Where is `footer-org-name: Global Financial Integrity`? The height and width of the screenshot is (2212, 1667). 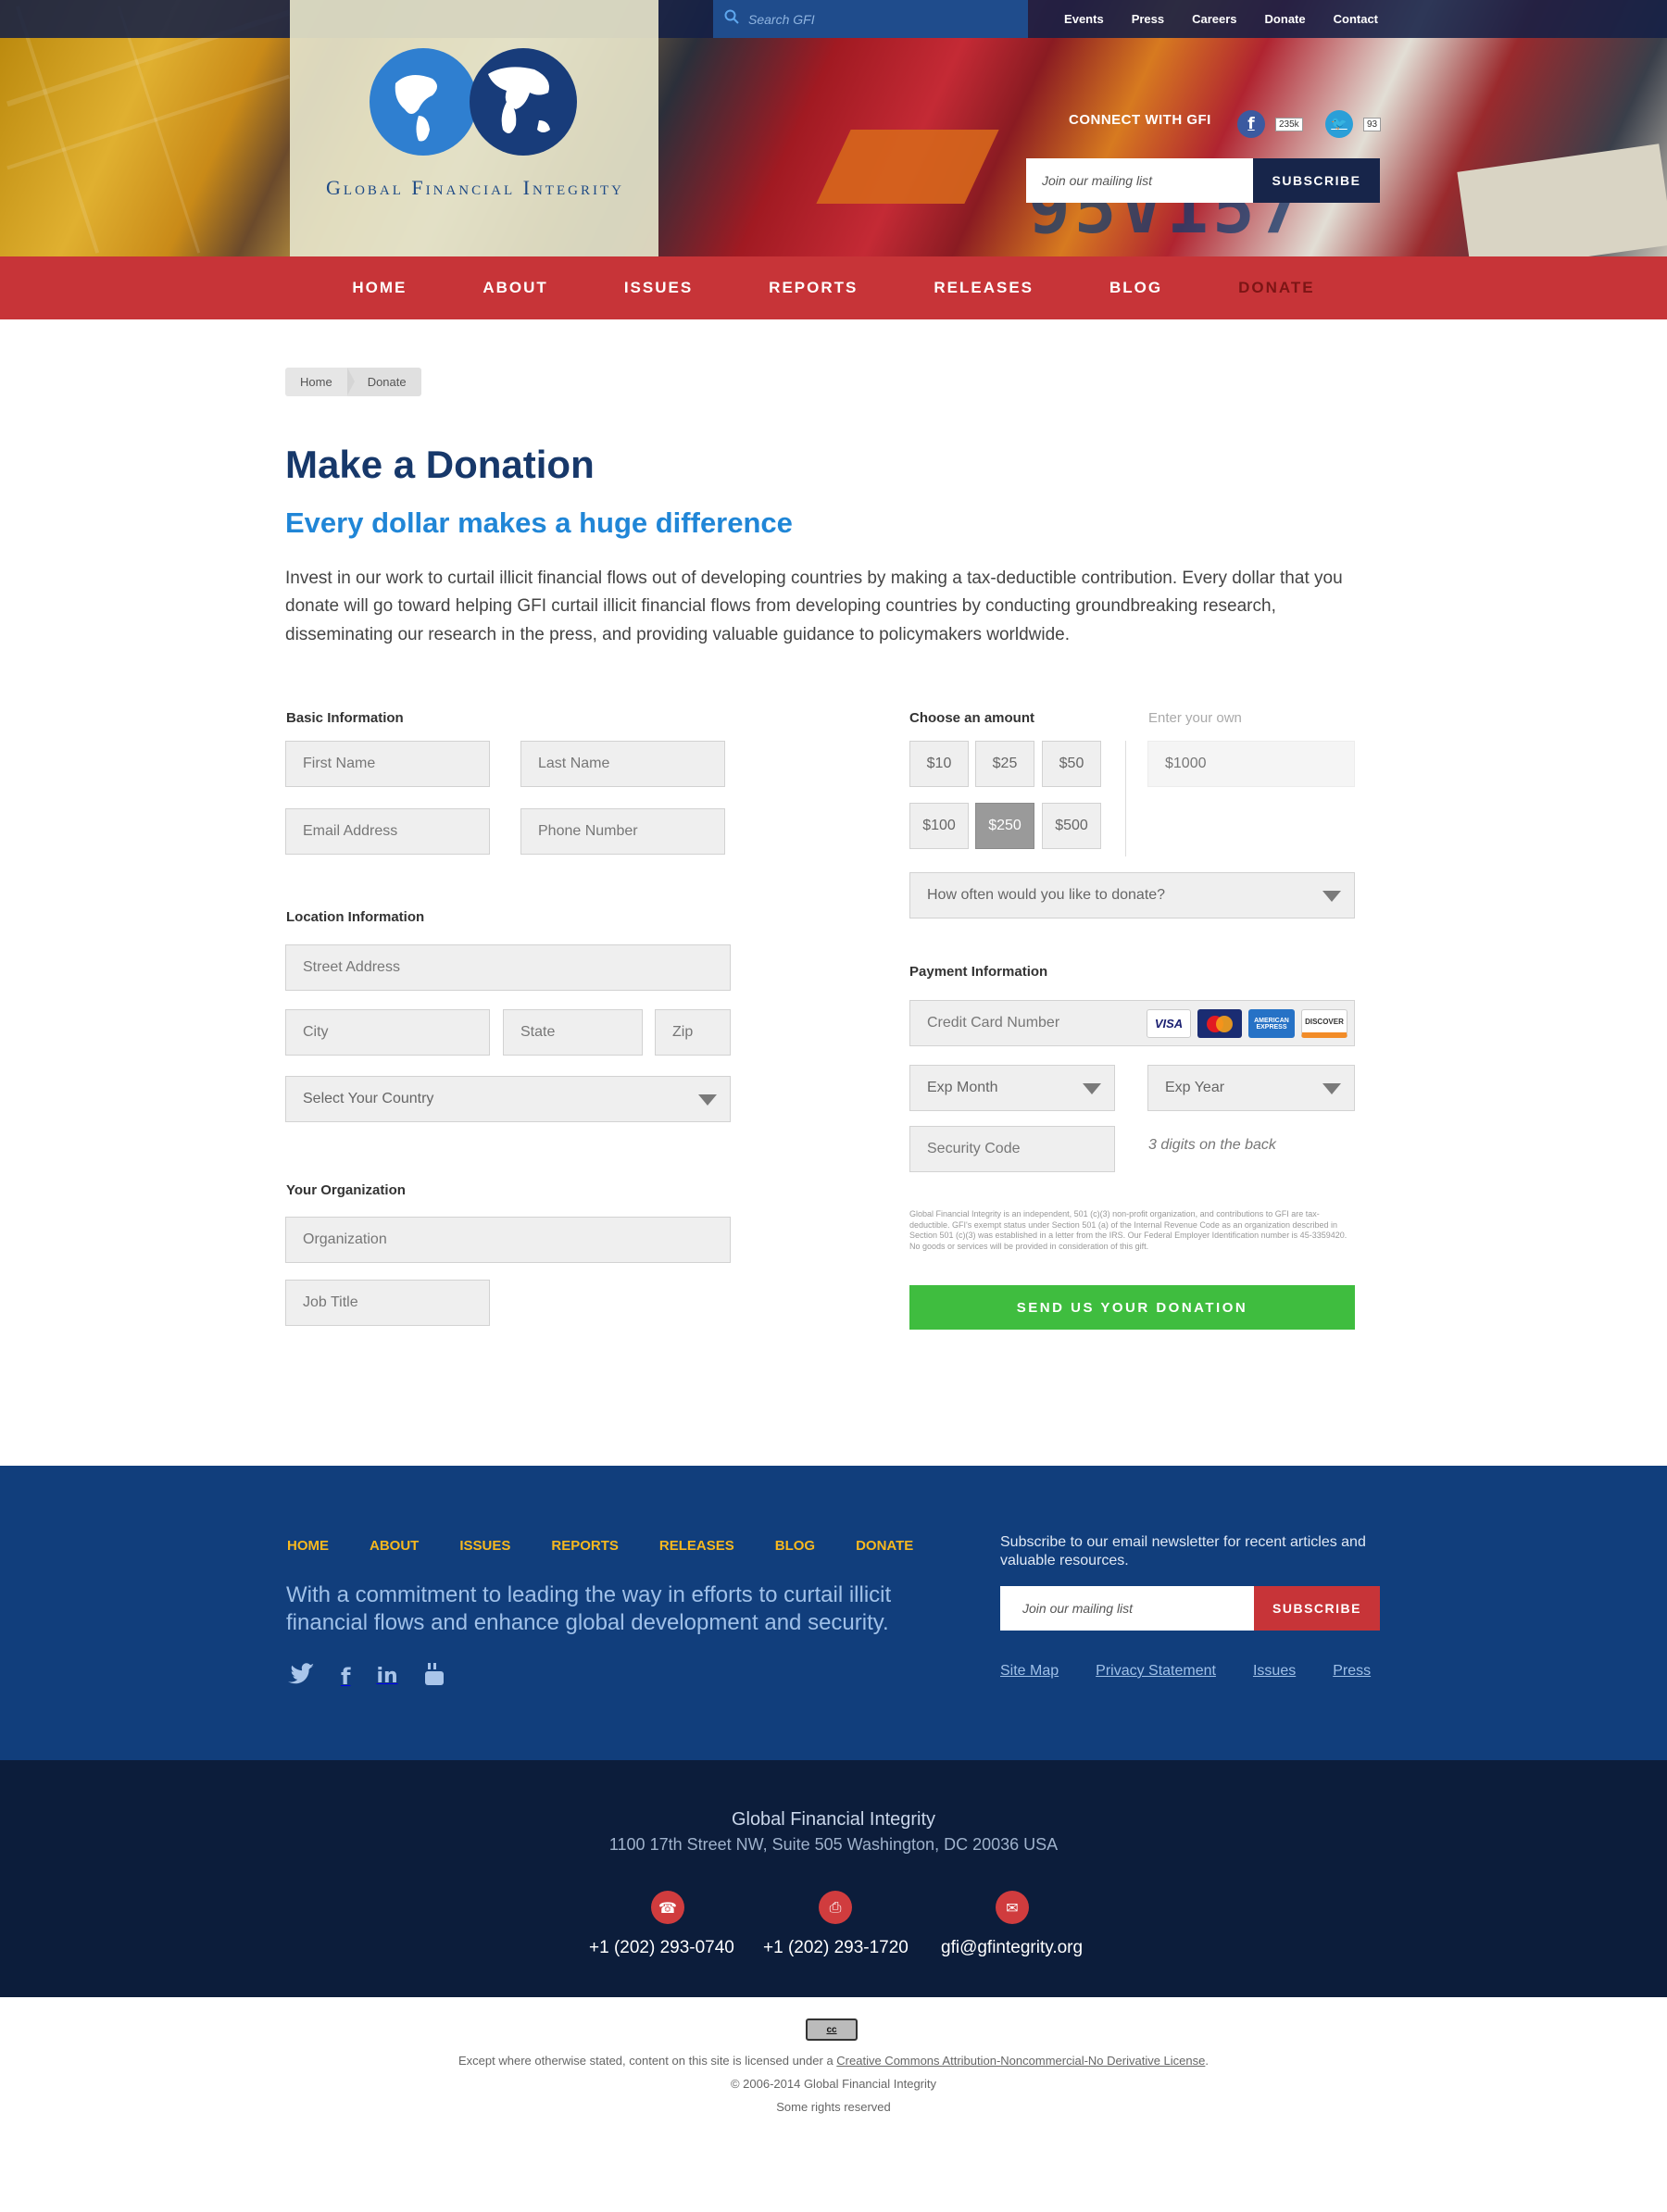 footer-org-name: Global Financial Integrity is located at coordinates (833, 1820).